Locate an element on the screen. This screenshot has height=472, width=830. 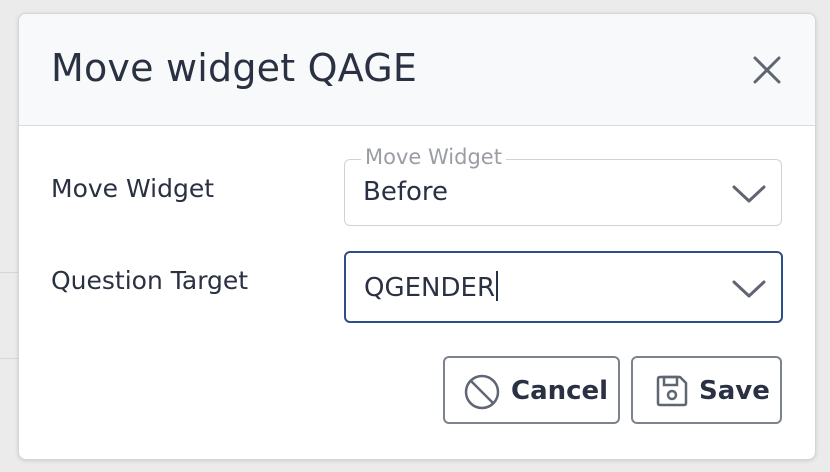
ban-icon is located at coordinates (482, 392).